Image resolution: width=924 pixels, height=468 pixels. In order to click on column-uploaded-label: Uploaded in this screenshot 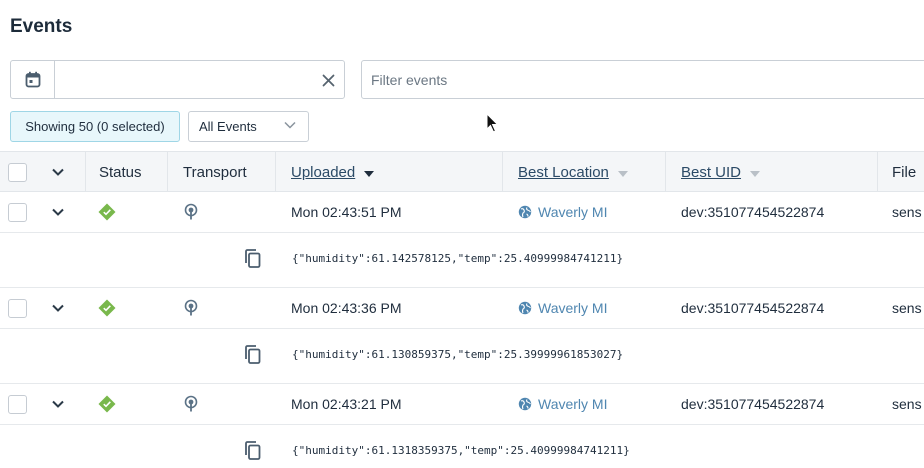, I will do `click(323, 172)`.